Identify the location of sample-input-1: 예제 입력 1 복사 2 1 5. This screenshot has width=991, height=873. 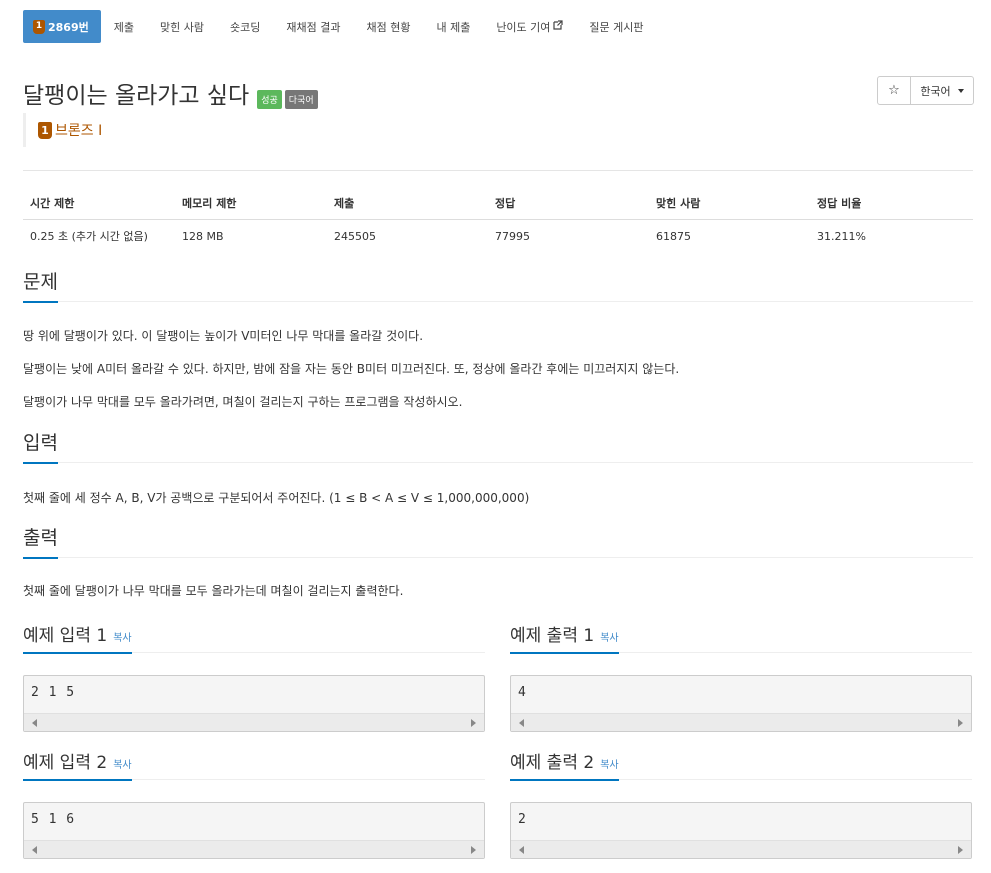
(254, 678).